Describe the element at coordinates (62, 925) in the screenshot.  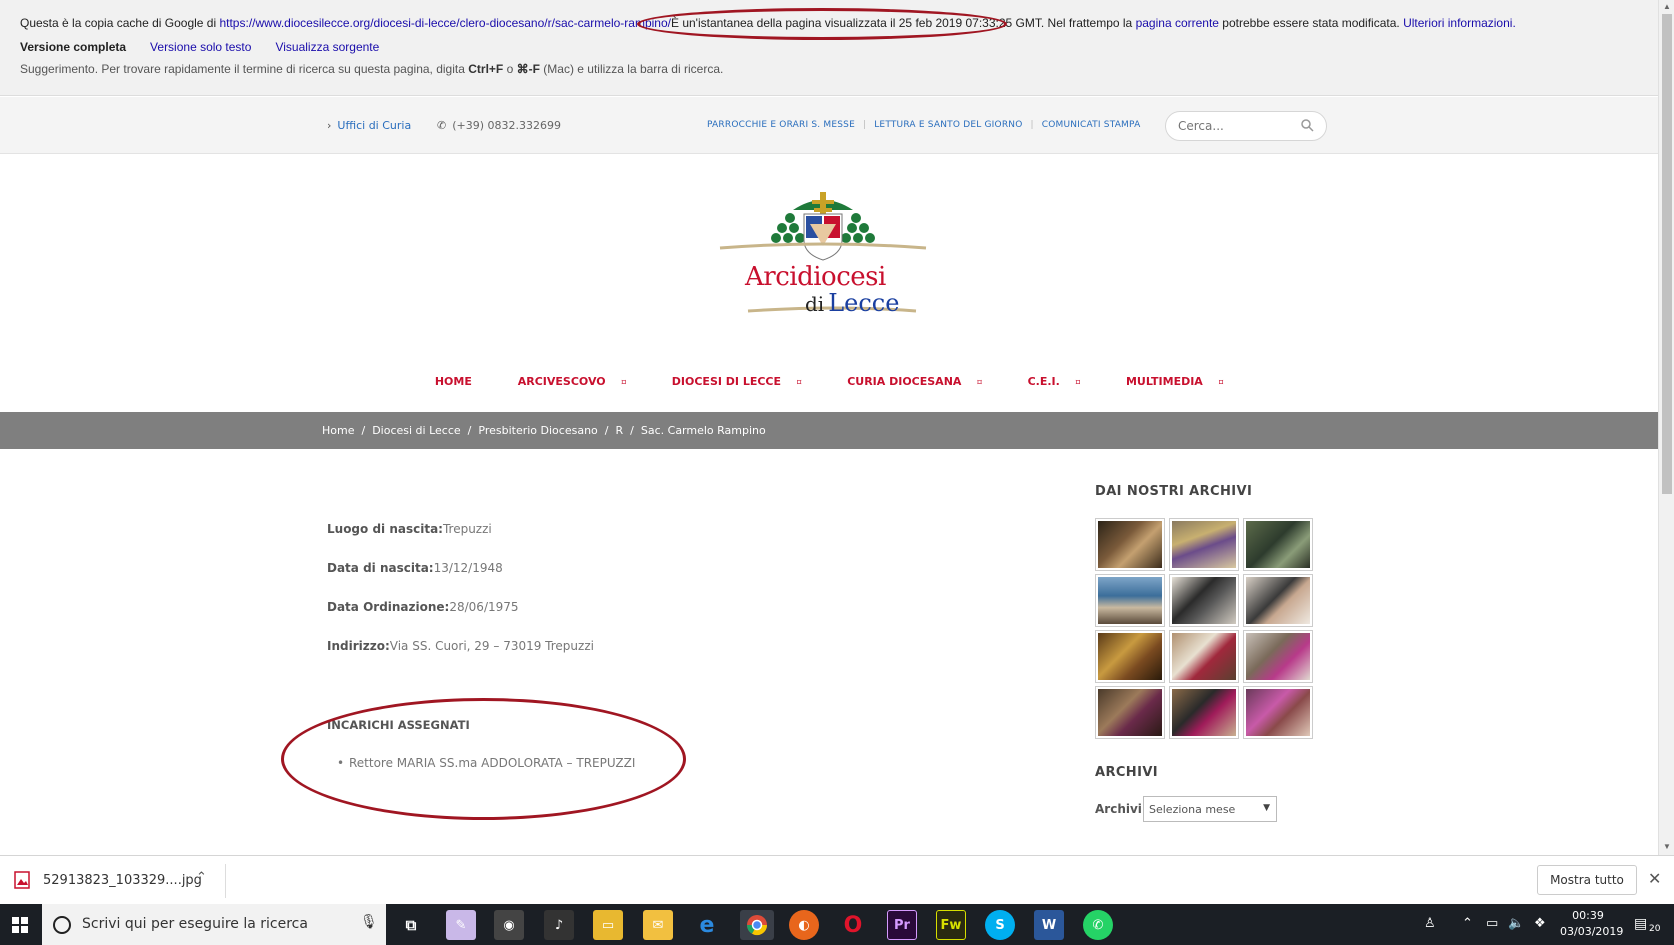
I see `cortana-icon` at that location.